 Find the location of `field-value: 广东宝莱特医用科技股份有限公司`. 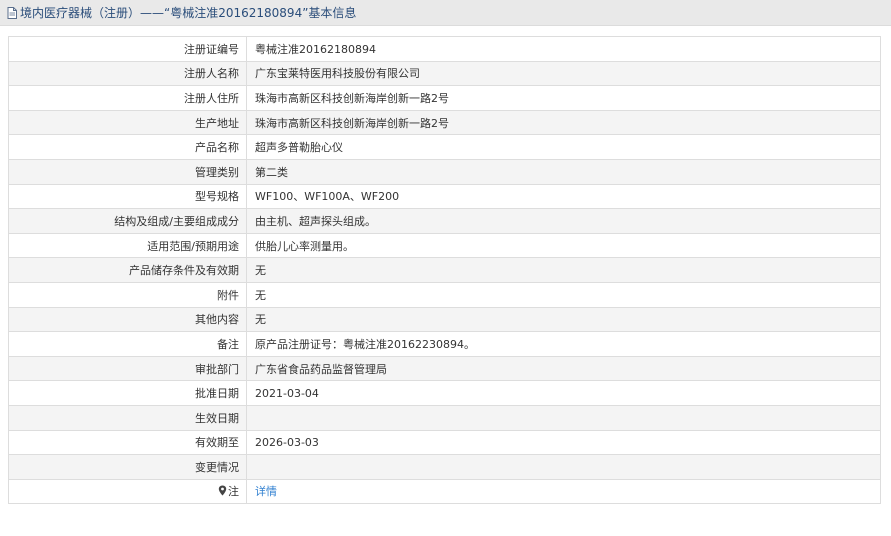

field-value: 广东宝莱特医用科技股份有限公司 is located at coordinates (563, 73).